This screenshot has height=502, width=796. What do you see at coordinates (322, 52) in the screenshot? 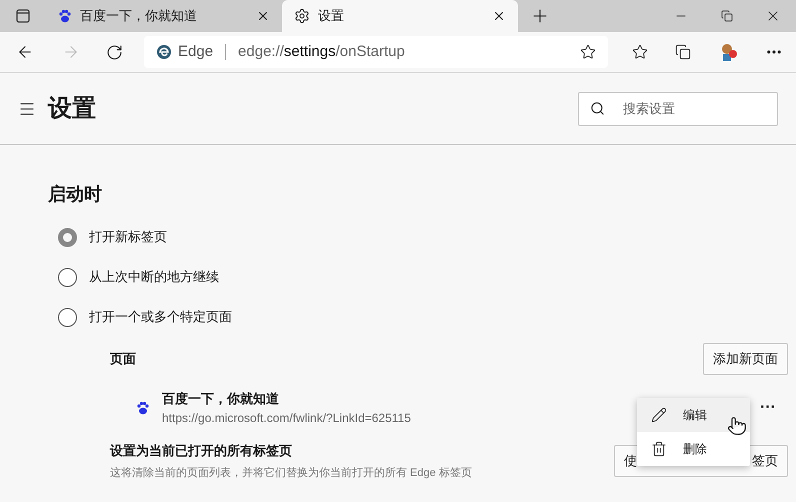
I see `url-text: edge://settings/onStartup` at bounding box center [322, 52].